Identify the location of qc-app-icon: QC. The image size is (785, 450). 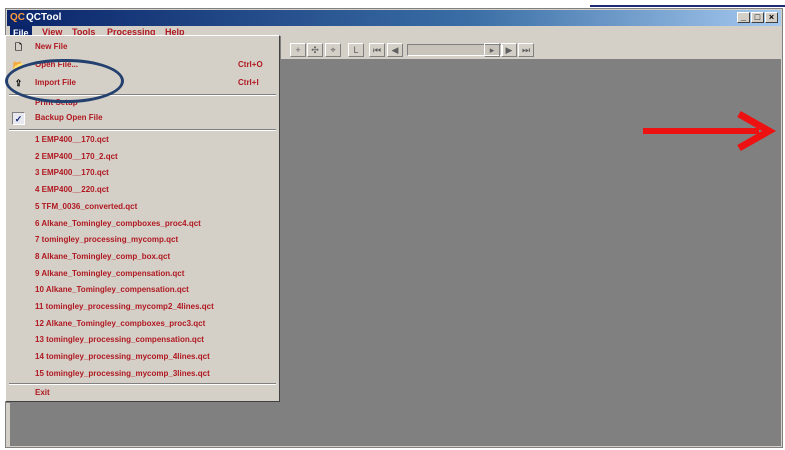
(17, 18).